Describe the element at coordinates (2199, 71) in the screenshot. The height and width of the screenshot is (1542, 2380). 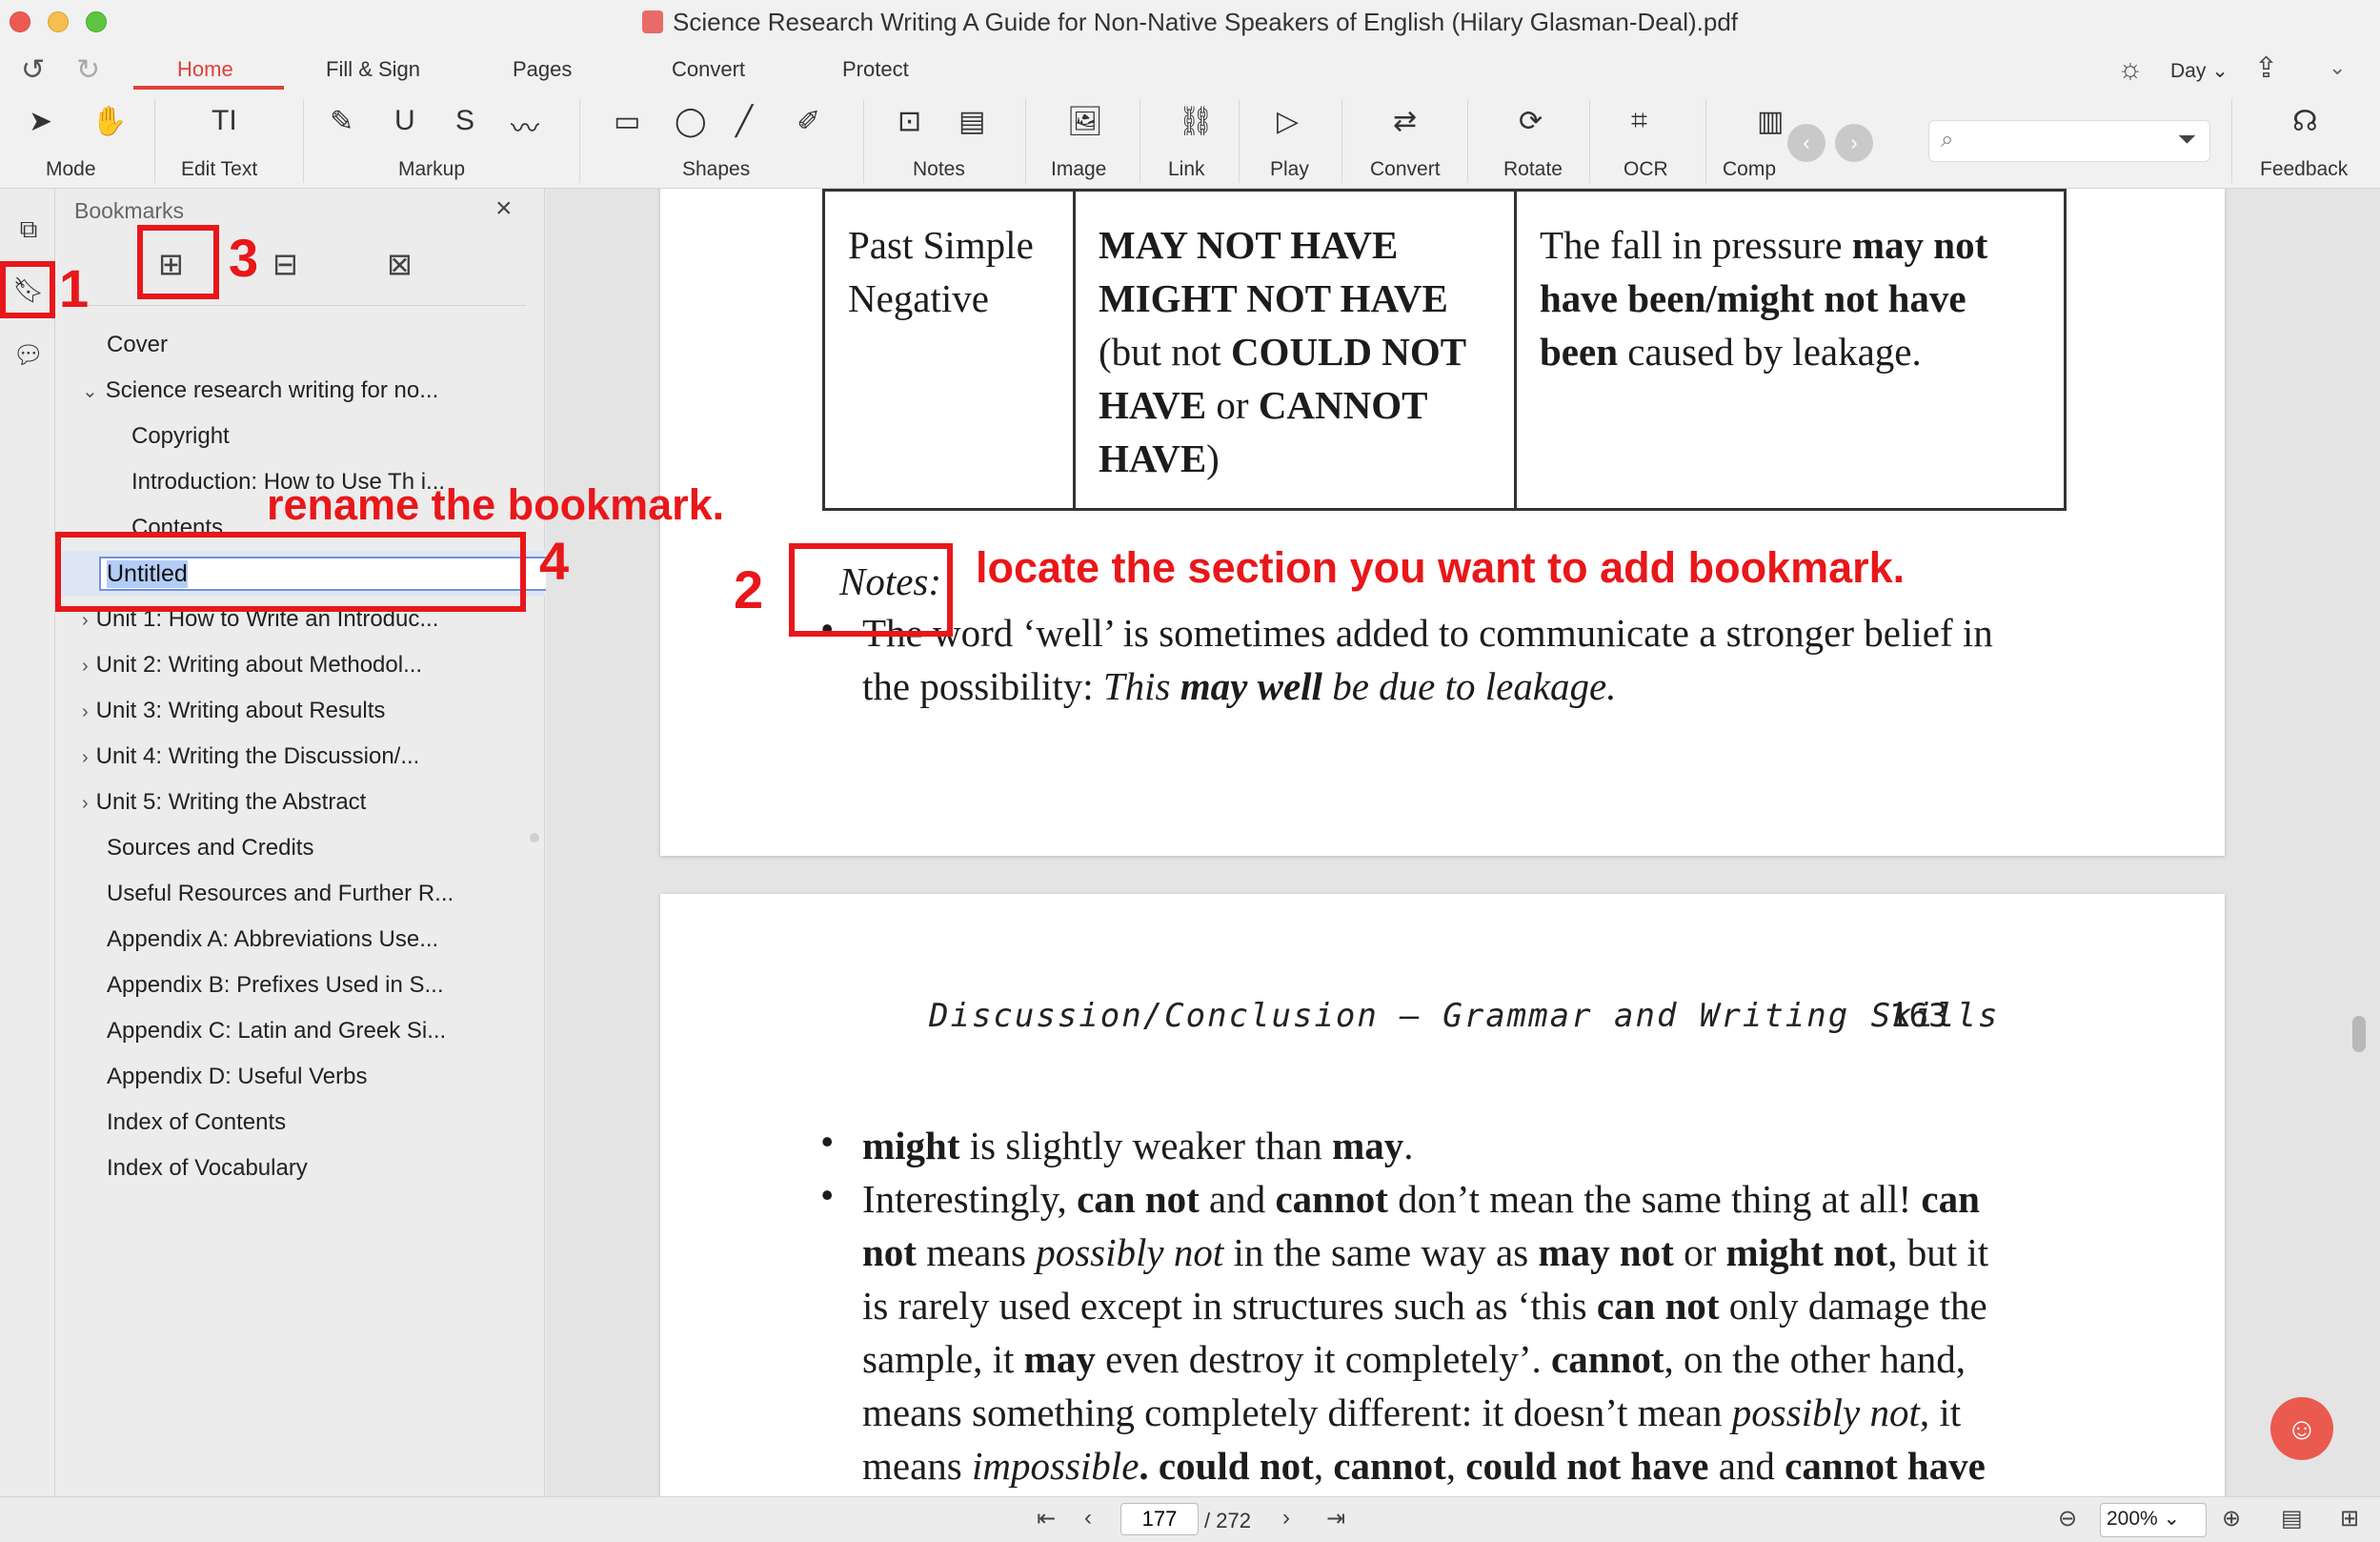
I see `theme-dropdown: Day ⌄` at that location.